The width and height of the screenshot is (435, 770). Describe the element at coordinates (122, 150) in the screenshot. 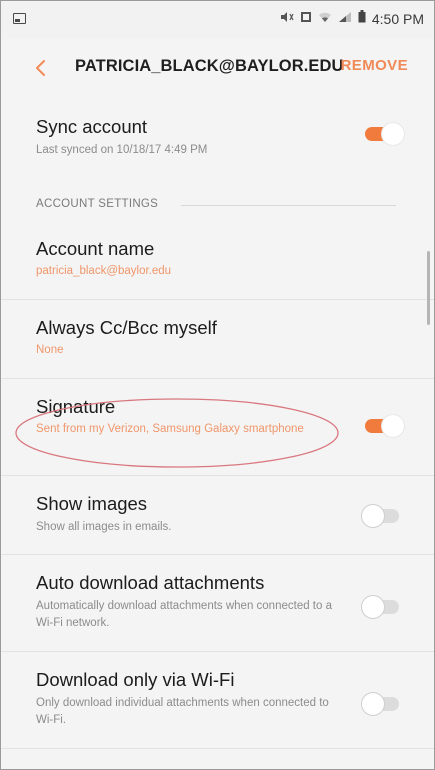

I see `sync-account-subtitle: Last synced on 10/18/17 4:49 PM` at that location.